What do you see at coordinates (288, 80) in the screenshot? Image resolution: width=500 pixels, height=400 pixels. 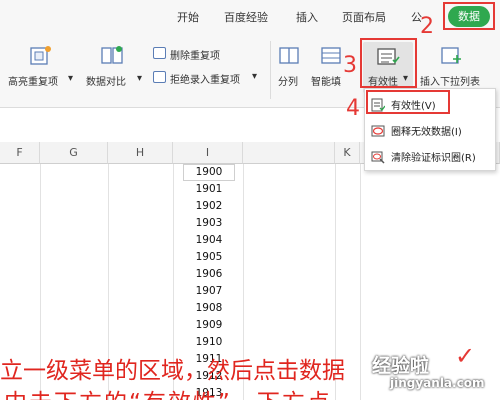 I see `split-columns-button: 分列` at bounding box center [288, 80].